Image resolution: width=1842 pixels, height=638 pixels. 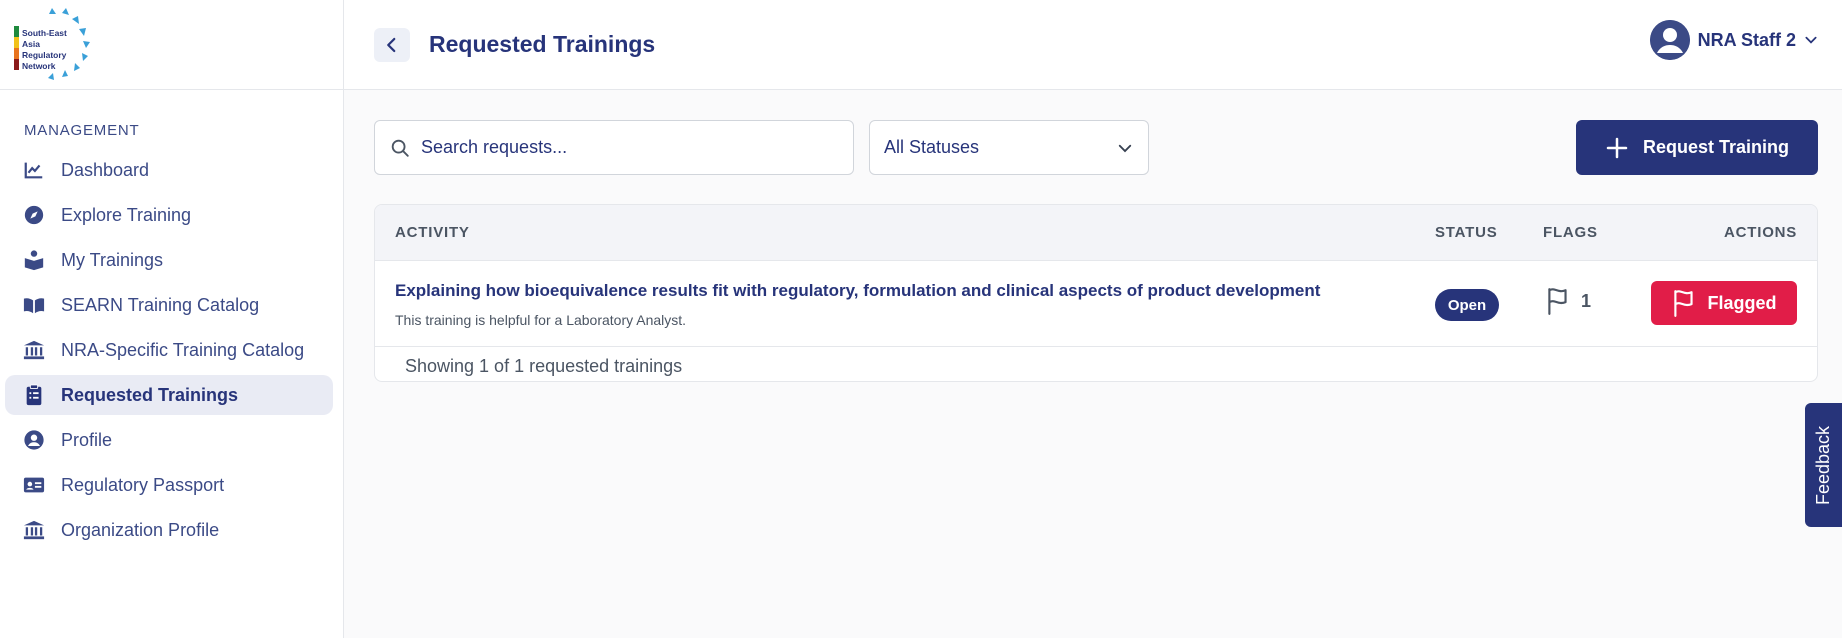 I want to click on status-filter-value: All Statuses, so click(x=932, y=147).